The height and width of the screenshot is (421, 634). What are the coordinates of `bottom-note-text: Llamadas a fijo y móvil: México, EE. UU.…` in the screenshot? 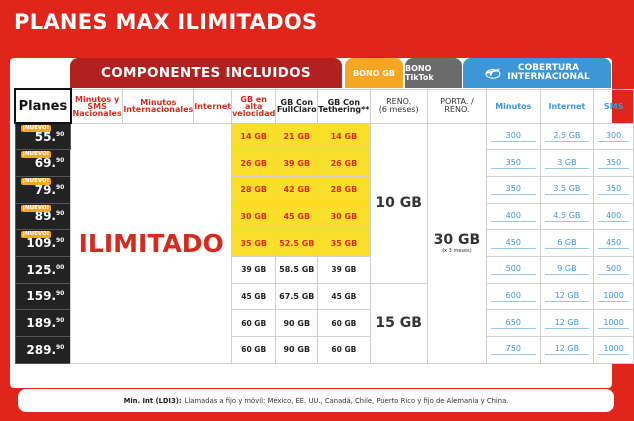 It's located at (346, 400).